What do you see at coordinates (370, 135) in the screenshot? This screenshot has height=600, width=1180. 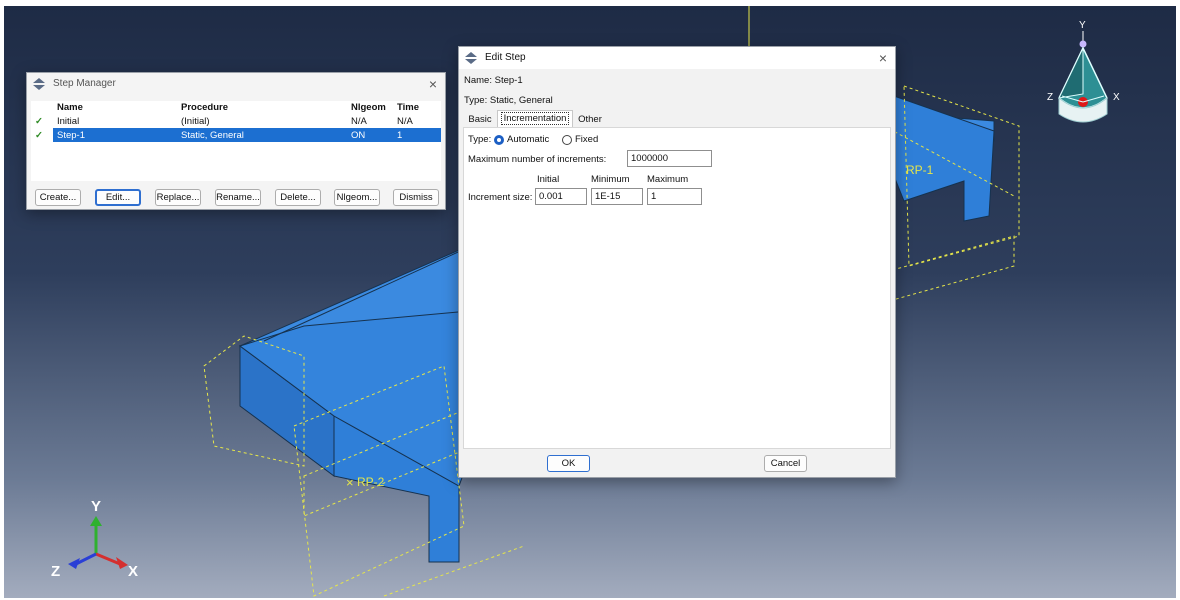 I see `step-nlgeom: ON` at bounding box center [370, 135].